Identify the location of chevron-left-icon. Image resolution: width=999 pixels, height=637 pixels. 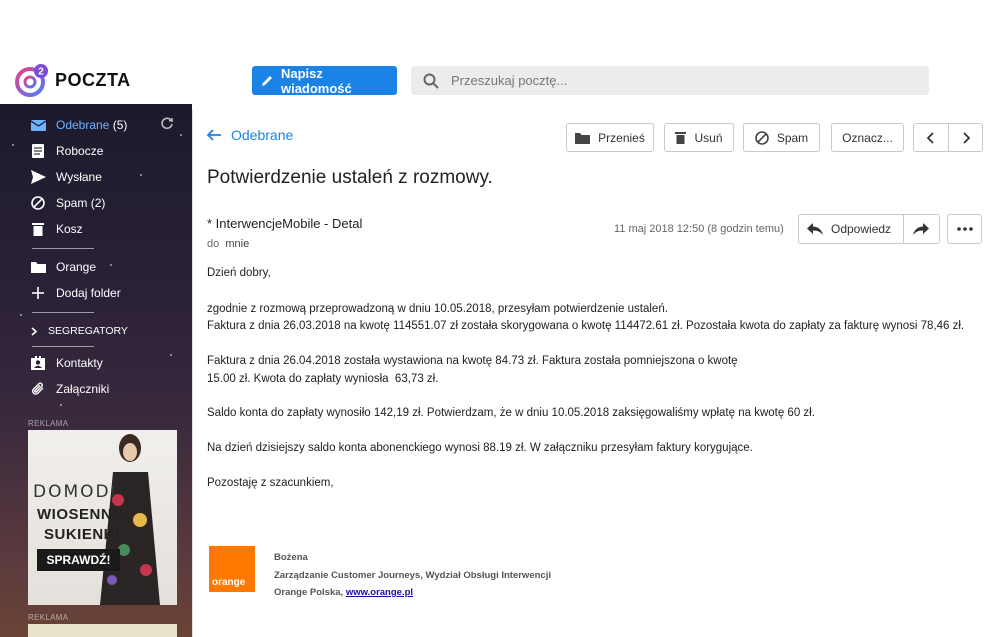
(930, 137).